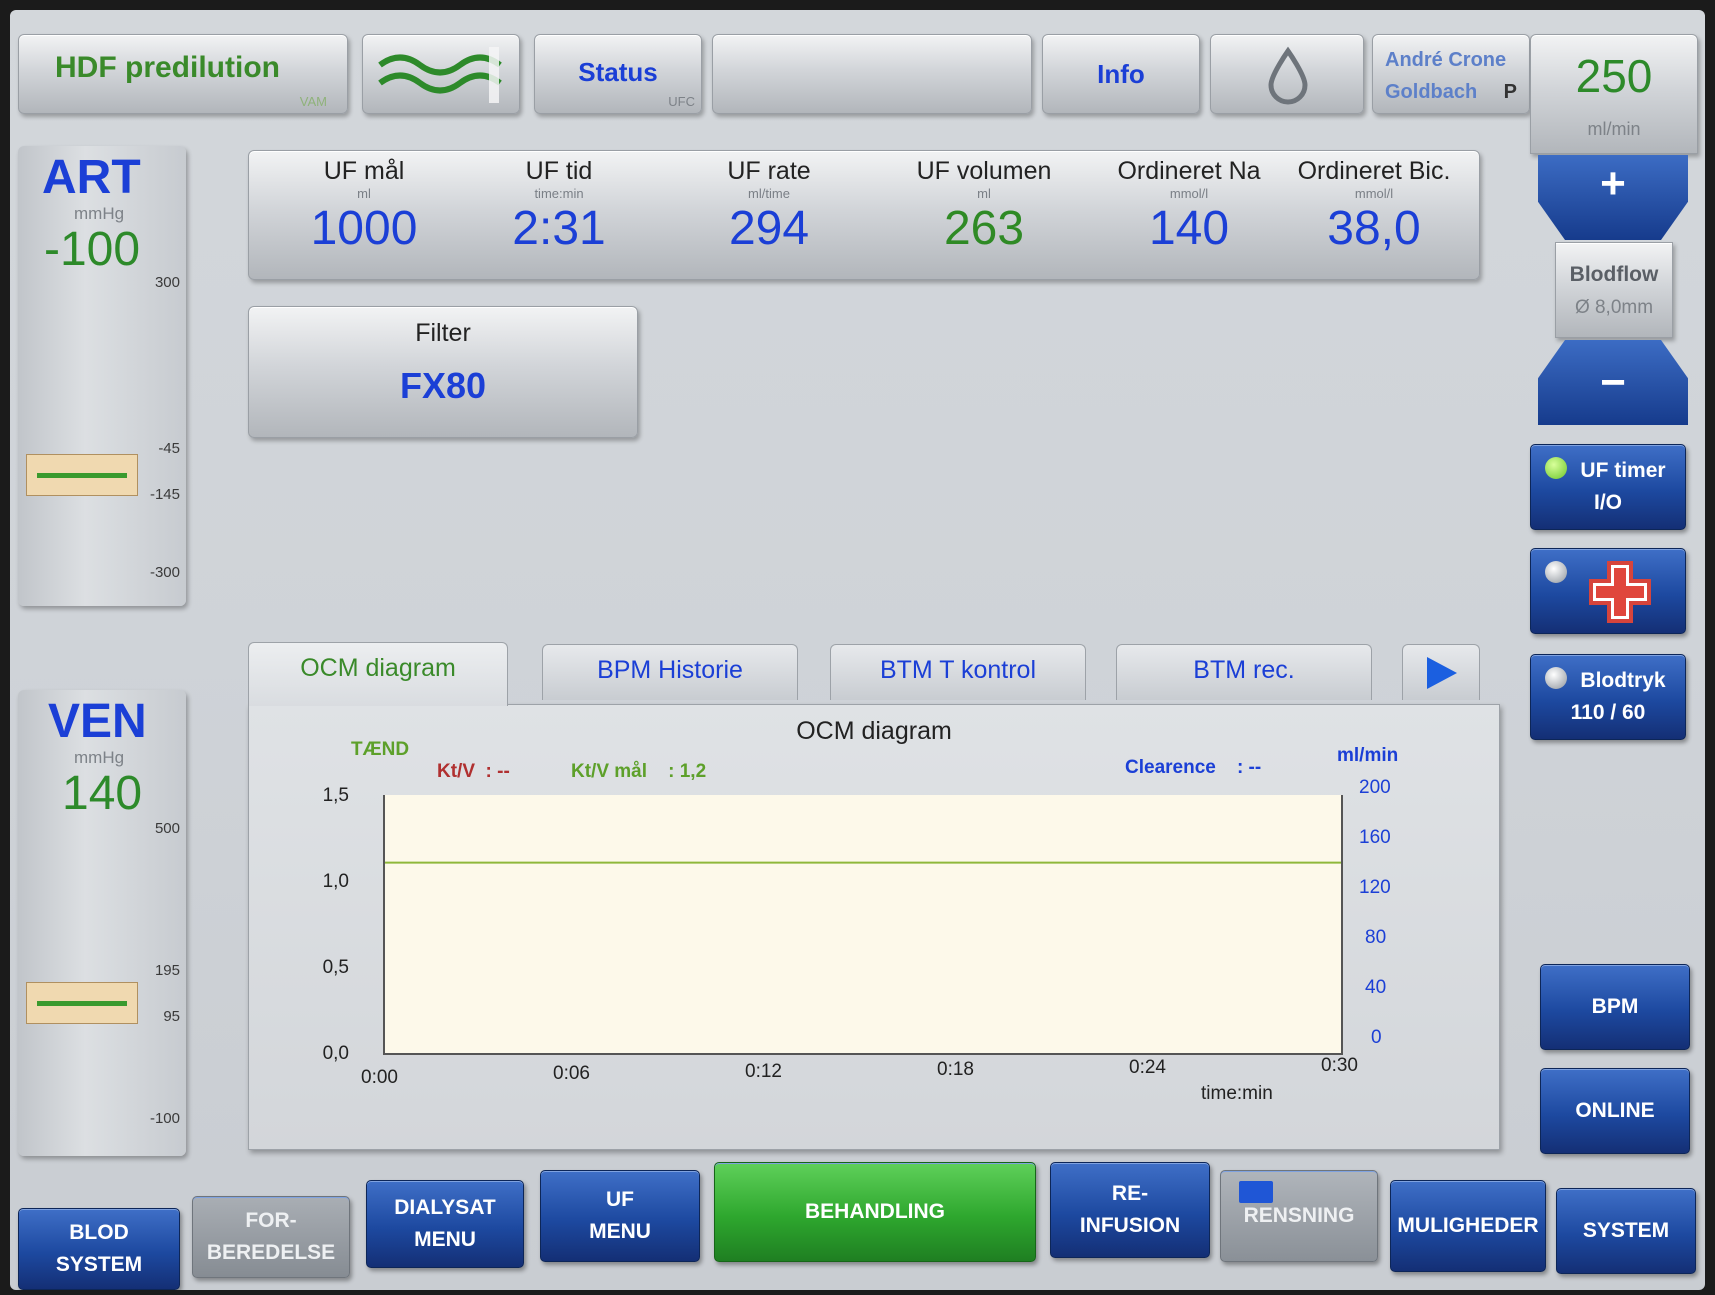 This screenshot has height=1295, width=1715. Describe the element at coordinates (1374, 228) in the screenshot. I see `param-value: 38,0` at that location.